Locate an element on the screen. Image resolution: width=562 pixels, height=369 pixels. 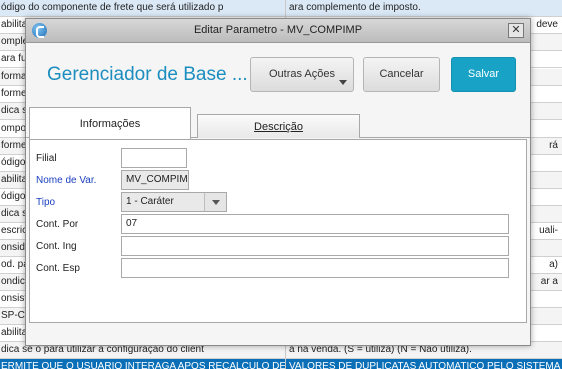
tab-bar: Informações Descrição is located at coordinates (278, 123).